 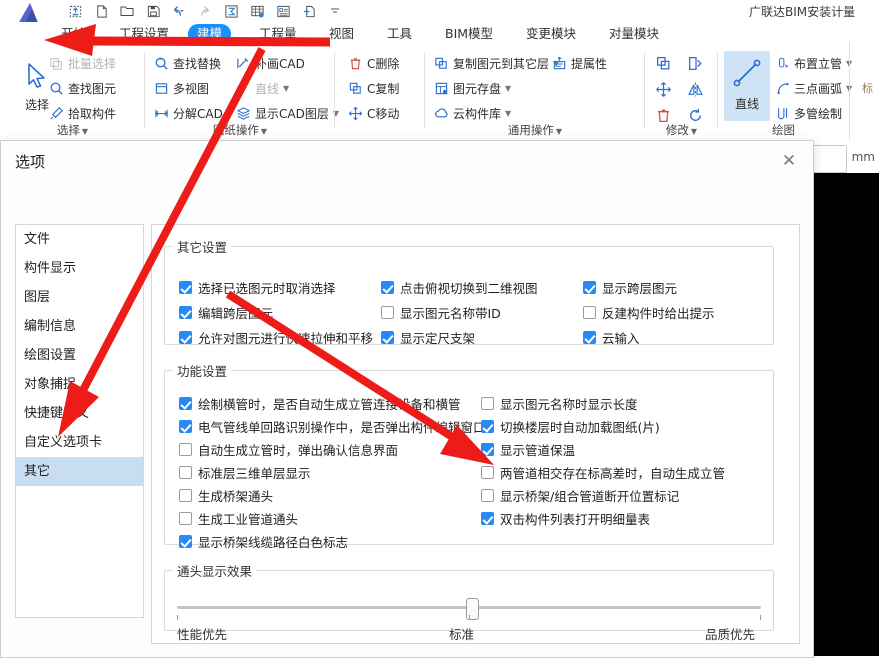 What do you see at coordinates (663, 89) in the screenshot?
I see `move-small-icon` at bounding box center [663, 89].